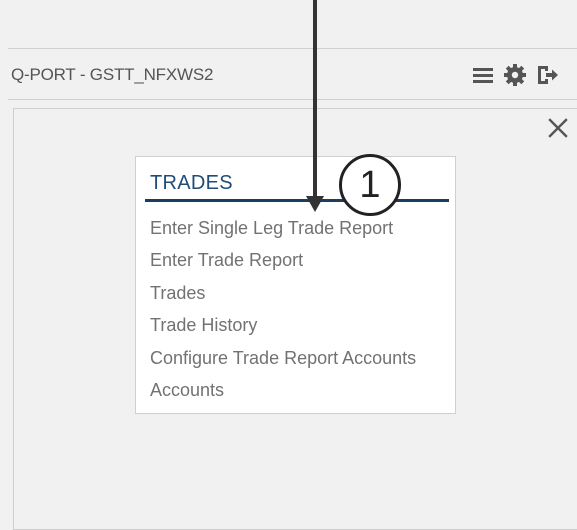 The image size is (577, 530). I want to click on logout-icon, so click(547, 75).